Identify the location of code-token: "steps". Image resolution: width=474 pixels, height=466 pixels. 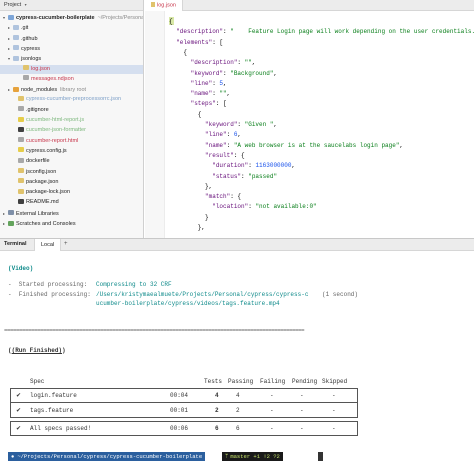
(203, 104).